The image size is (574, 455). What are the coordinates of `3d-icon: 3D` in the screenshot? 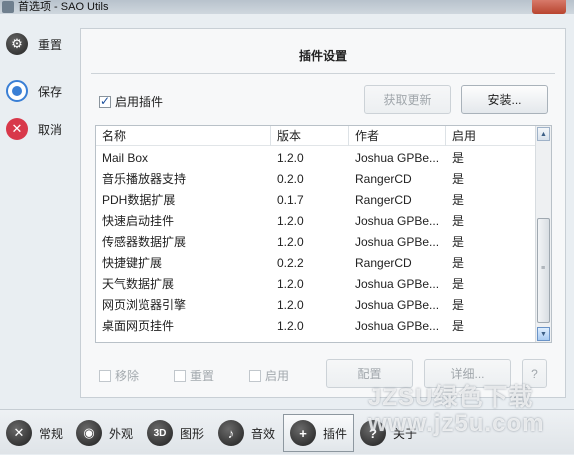 It's located at (160, 433).